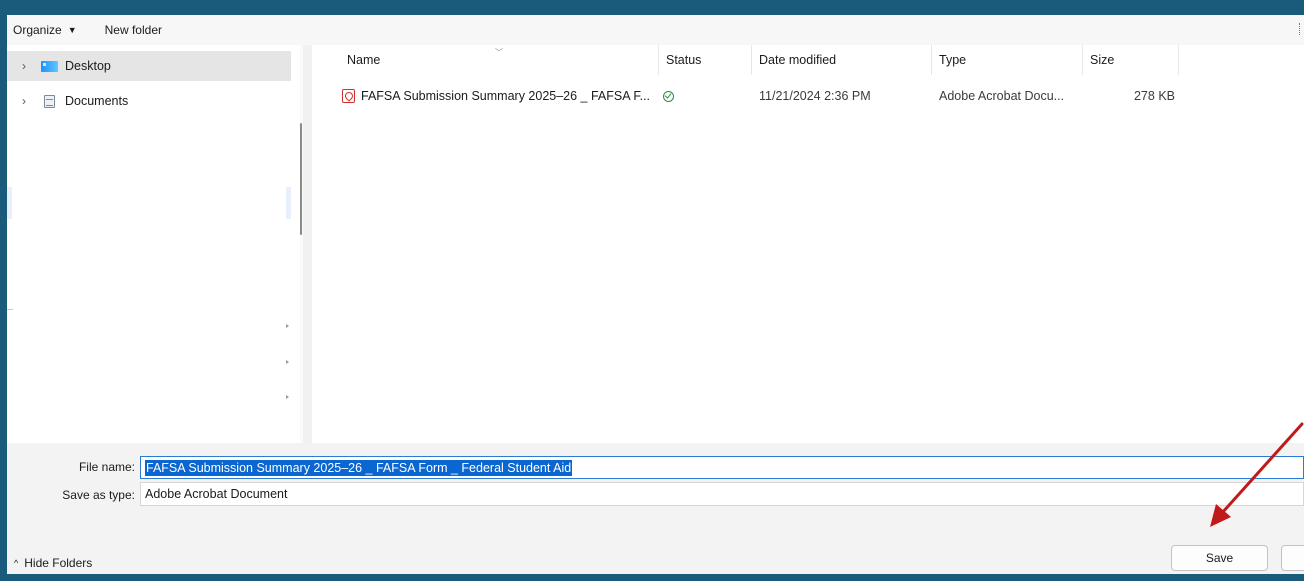 The height and width of the screenshot is (581, 1304). Describe the element at coordinates (88, 66) in the screenshot. I see `nav-item-label: Desktop` at that location.